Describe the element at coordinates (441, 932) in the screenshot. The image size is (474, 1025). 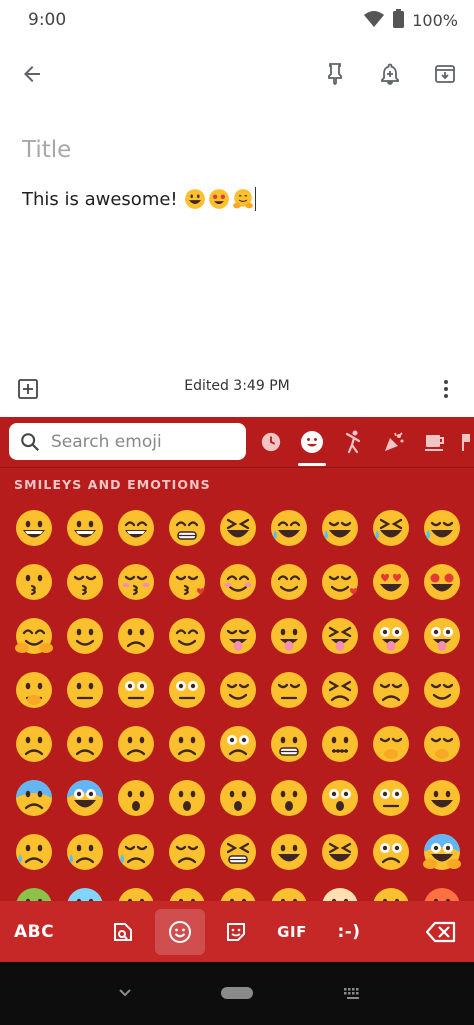
I see `backspace-key` at that location.